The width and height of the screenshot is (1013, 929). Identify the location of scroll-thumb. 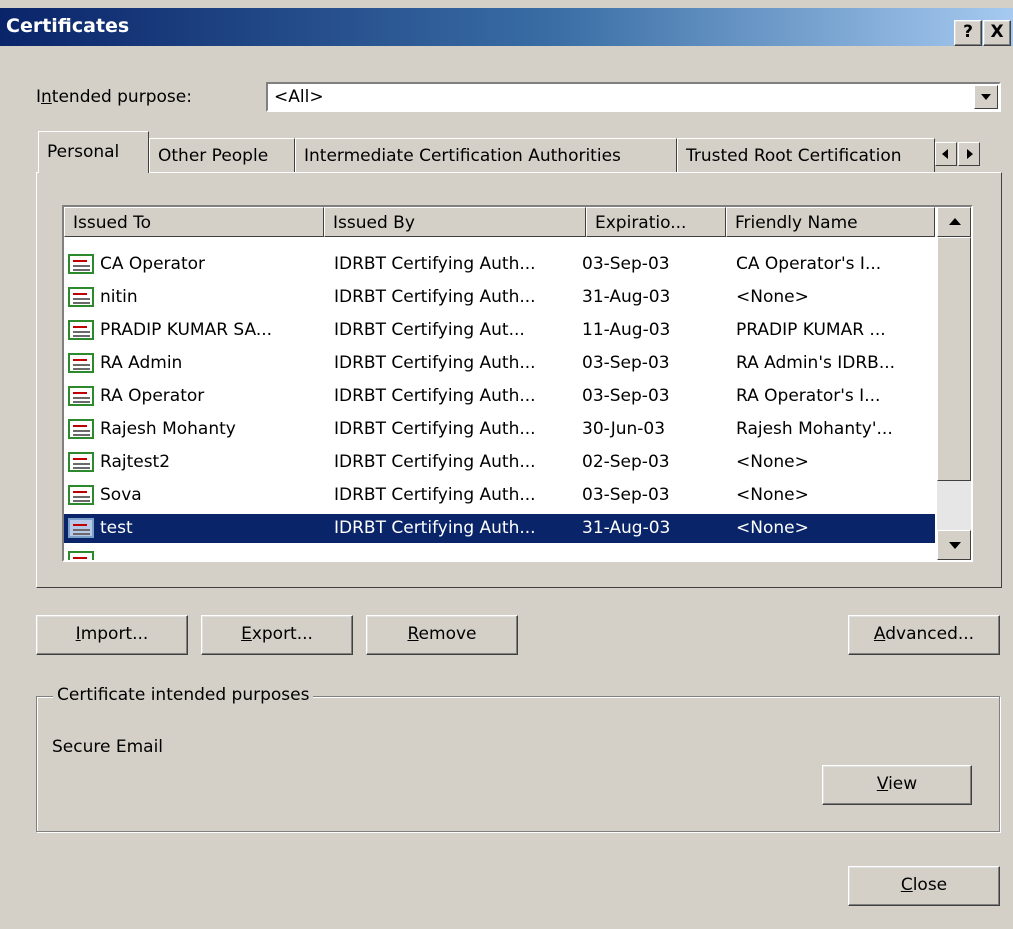
(954, 359).